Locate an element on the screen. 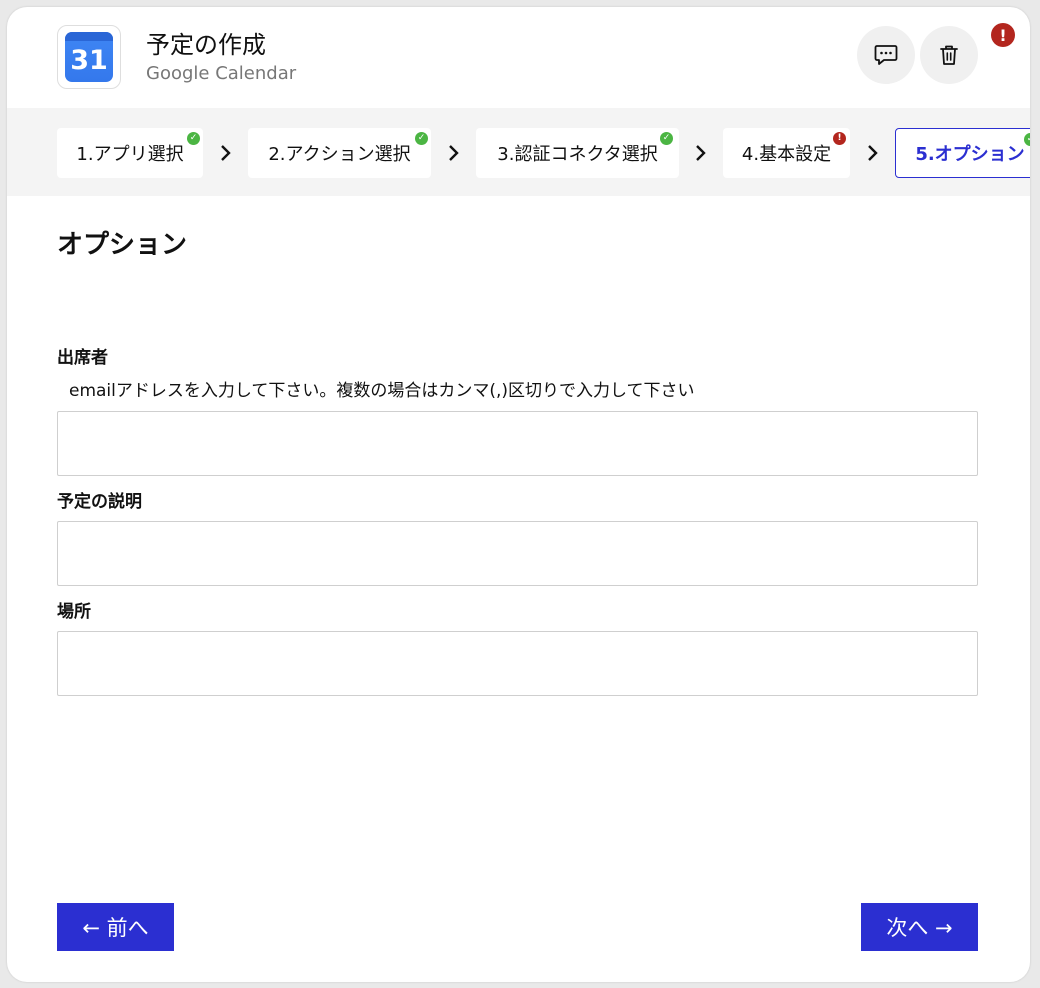 This screenshot has width=1040, height=988. step-options: 5.オプション ✓ is located at coordinates (962, 153).